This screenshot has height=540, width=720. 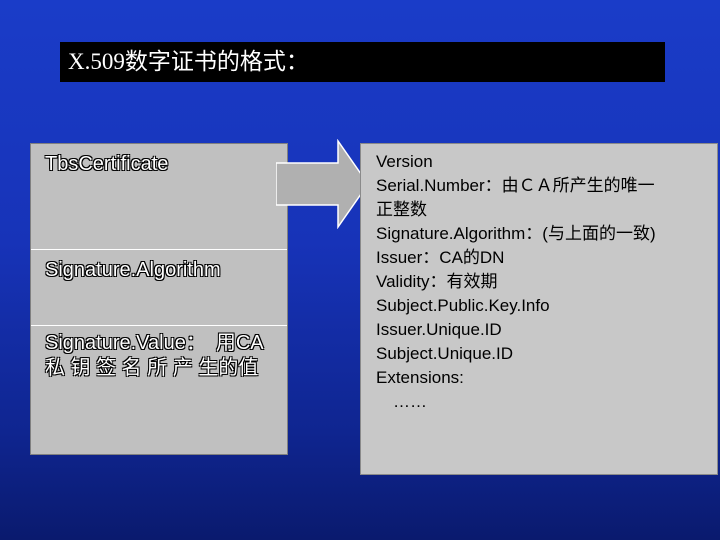 What do you see at coordinates (362, 62) in the screenshot?
I see `slide-title: X.509数字证书的格式：` at bounding box center [362, 62].